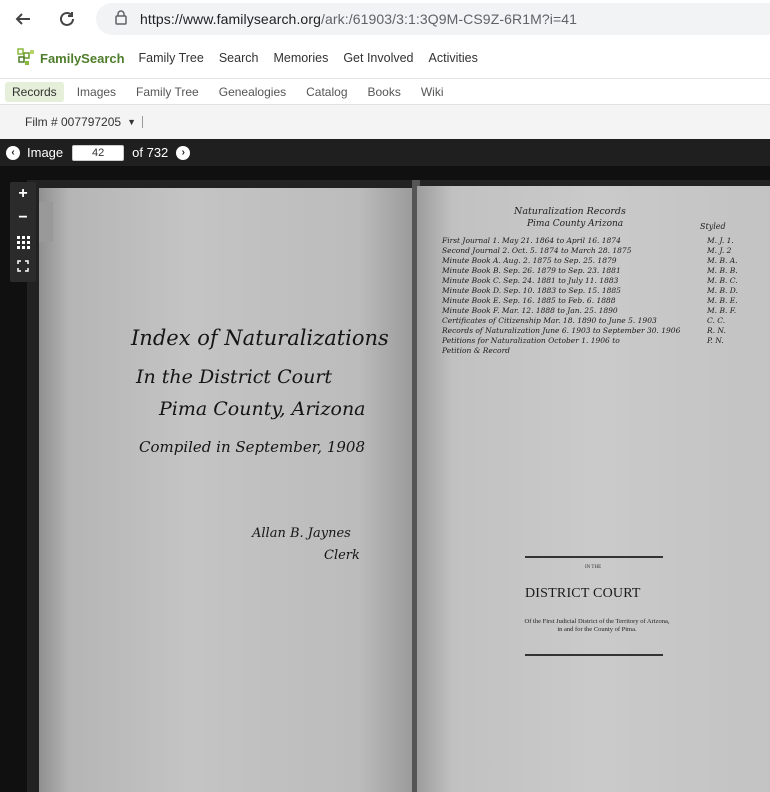 The height and width of the screenshot is (792, 770). What do you see at coordinates (716, 320) in the screenshot?
I see `record-abbr: C. C.` at bounding box center [716, 320].